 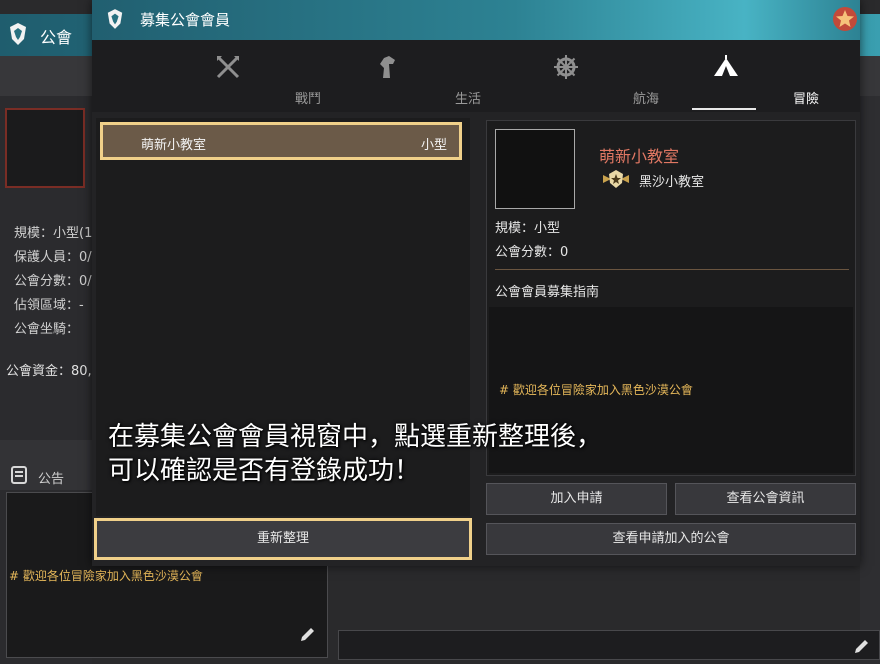 I want to click on guild-info-scale: 規模：小型(1, so click(x=53, y=233).